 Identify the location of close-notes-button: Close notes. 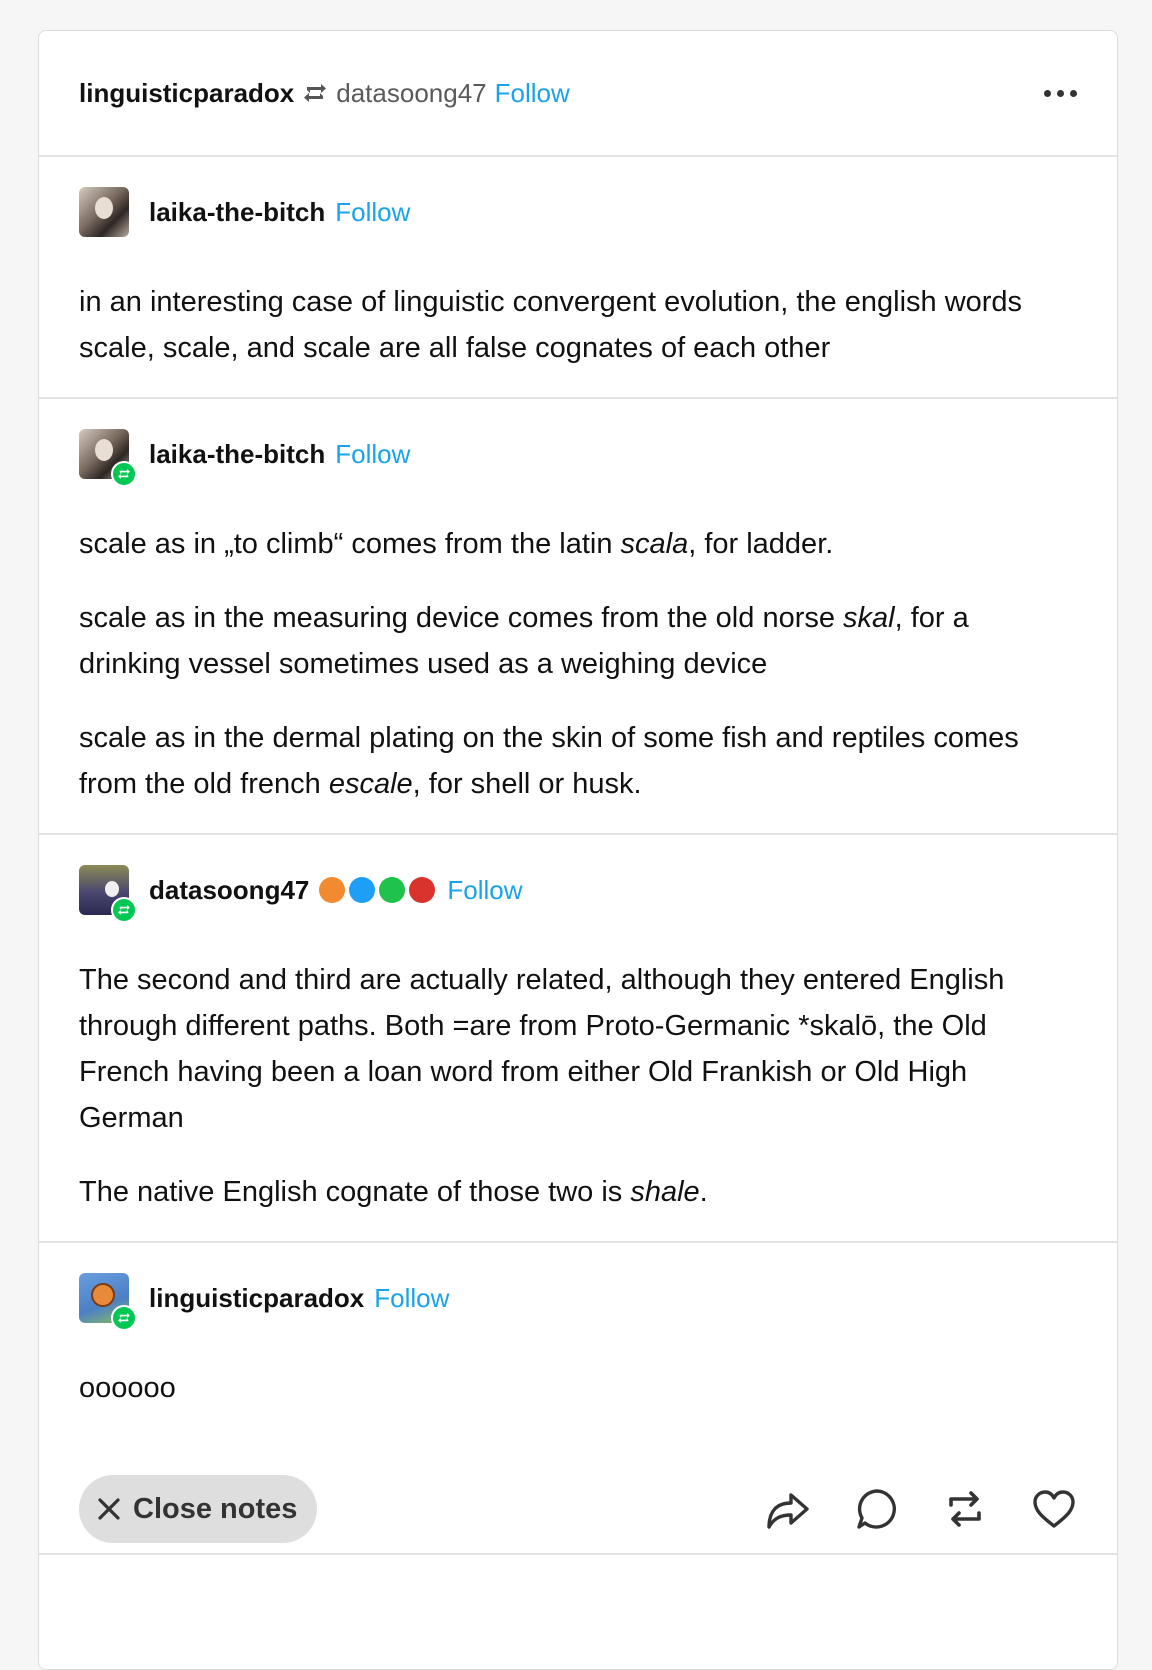
(198, 1509).